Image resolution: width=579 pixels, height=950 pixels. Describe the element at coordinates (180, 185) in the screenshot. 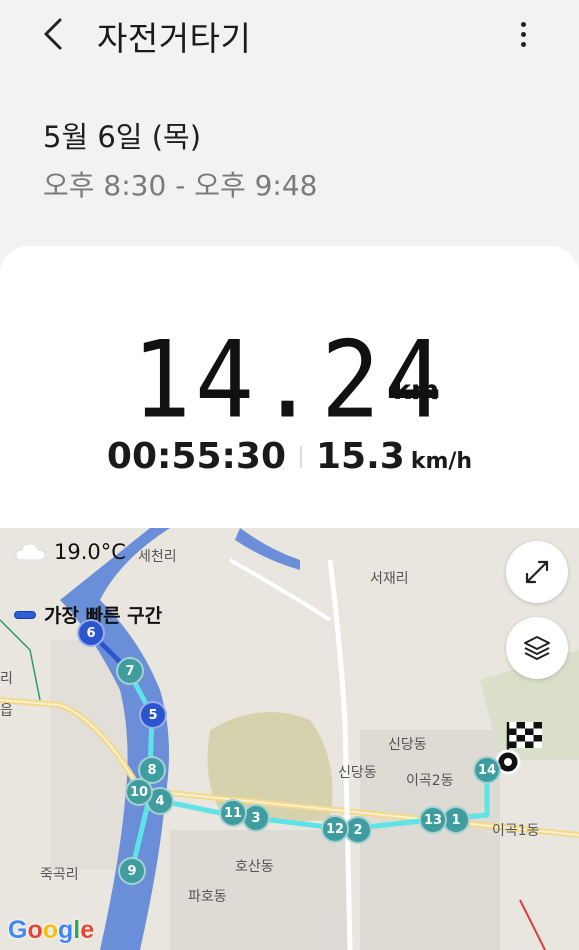

I see `workout-time-range: 오후 8:30 - 오후 9:48` at that location.